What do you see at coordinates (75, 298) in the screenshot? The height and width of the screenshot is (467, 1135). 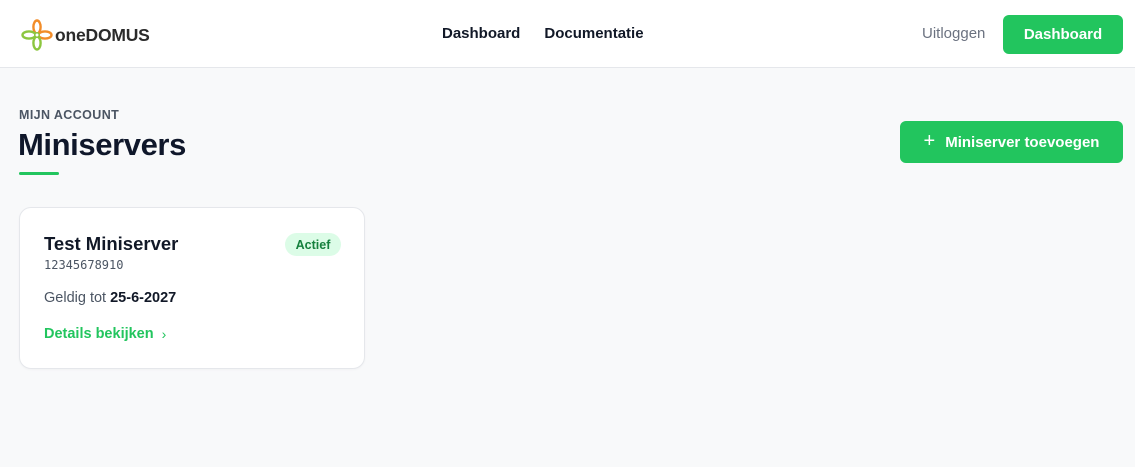 I see `validity-label: Geldig tot` at bounding box center [75, 298].